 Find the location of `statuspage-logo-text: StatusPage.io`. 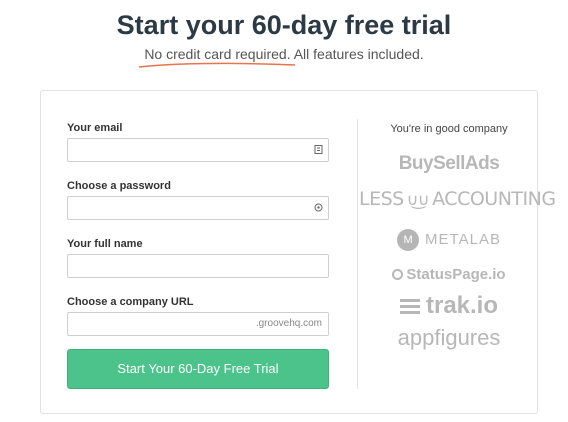

statuspage-logo-text: StatusPage.io is located at coordinates (456, 274).